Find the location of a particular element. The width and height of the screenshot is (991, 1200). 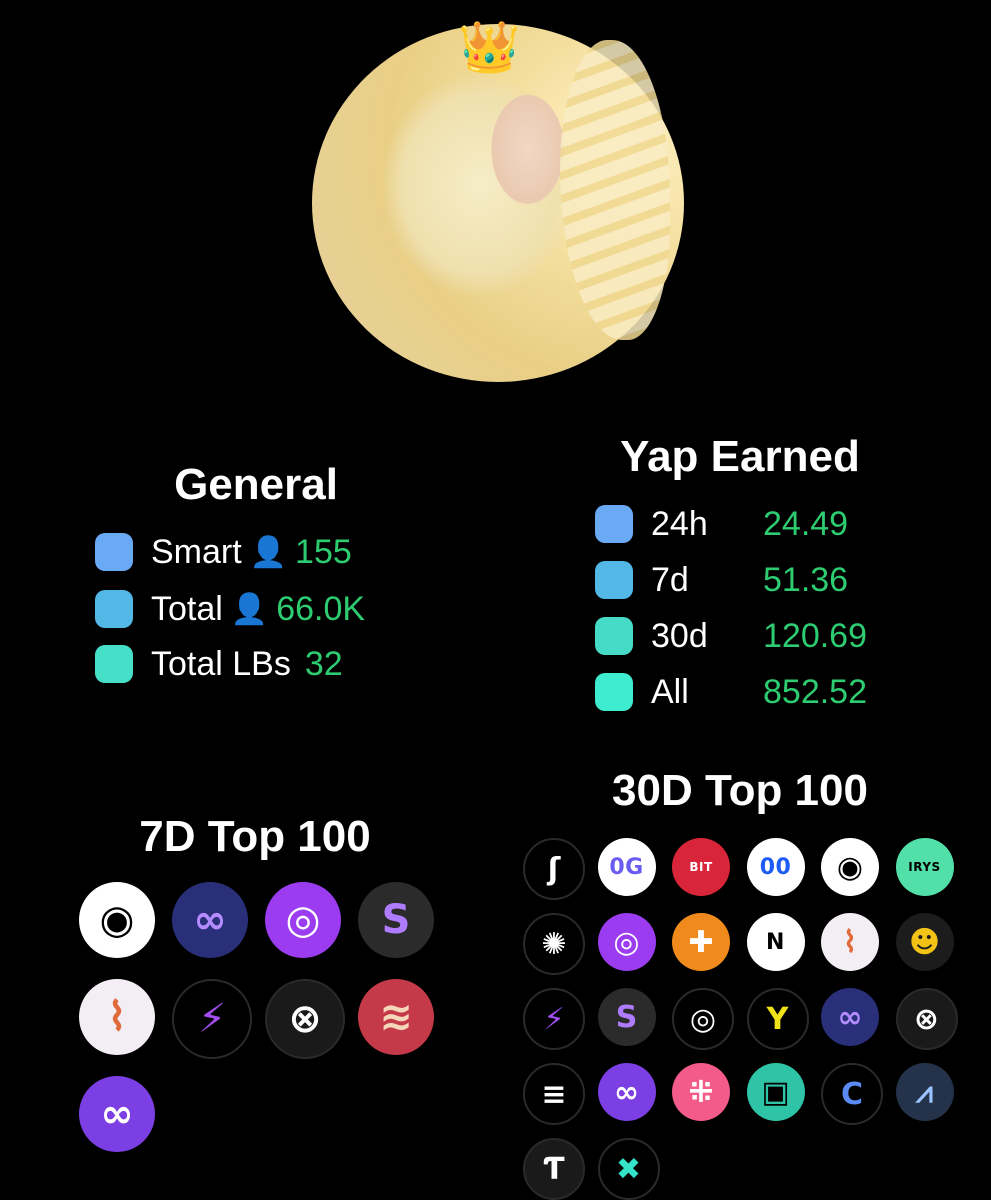

yap-row-label: 24h is located at coordinates (679, 523).